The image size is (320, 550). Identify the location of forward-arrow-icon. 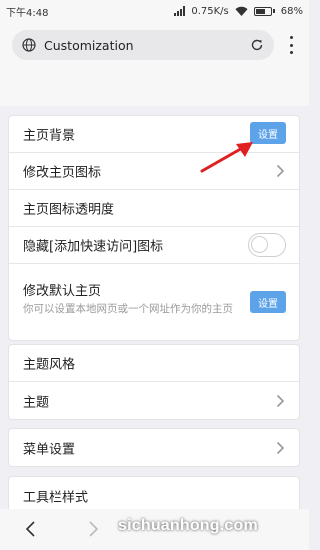
(93, 529).